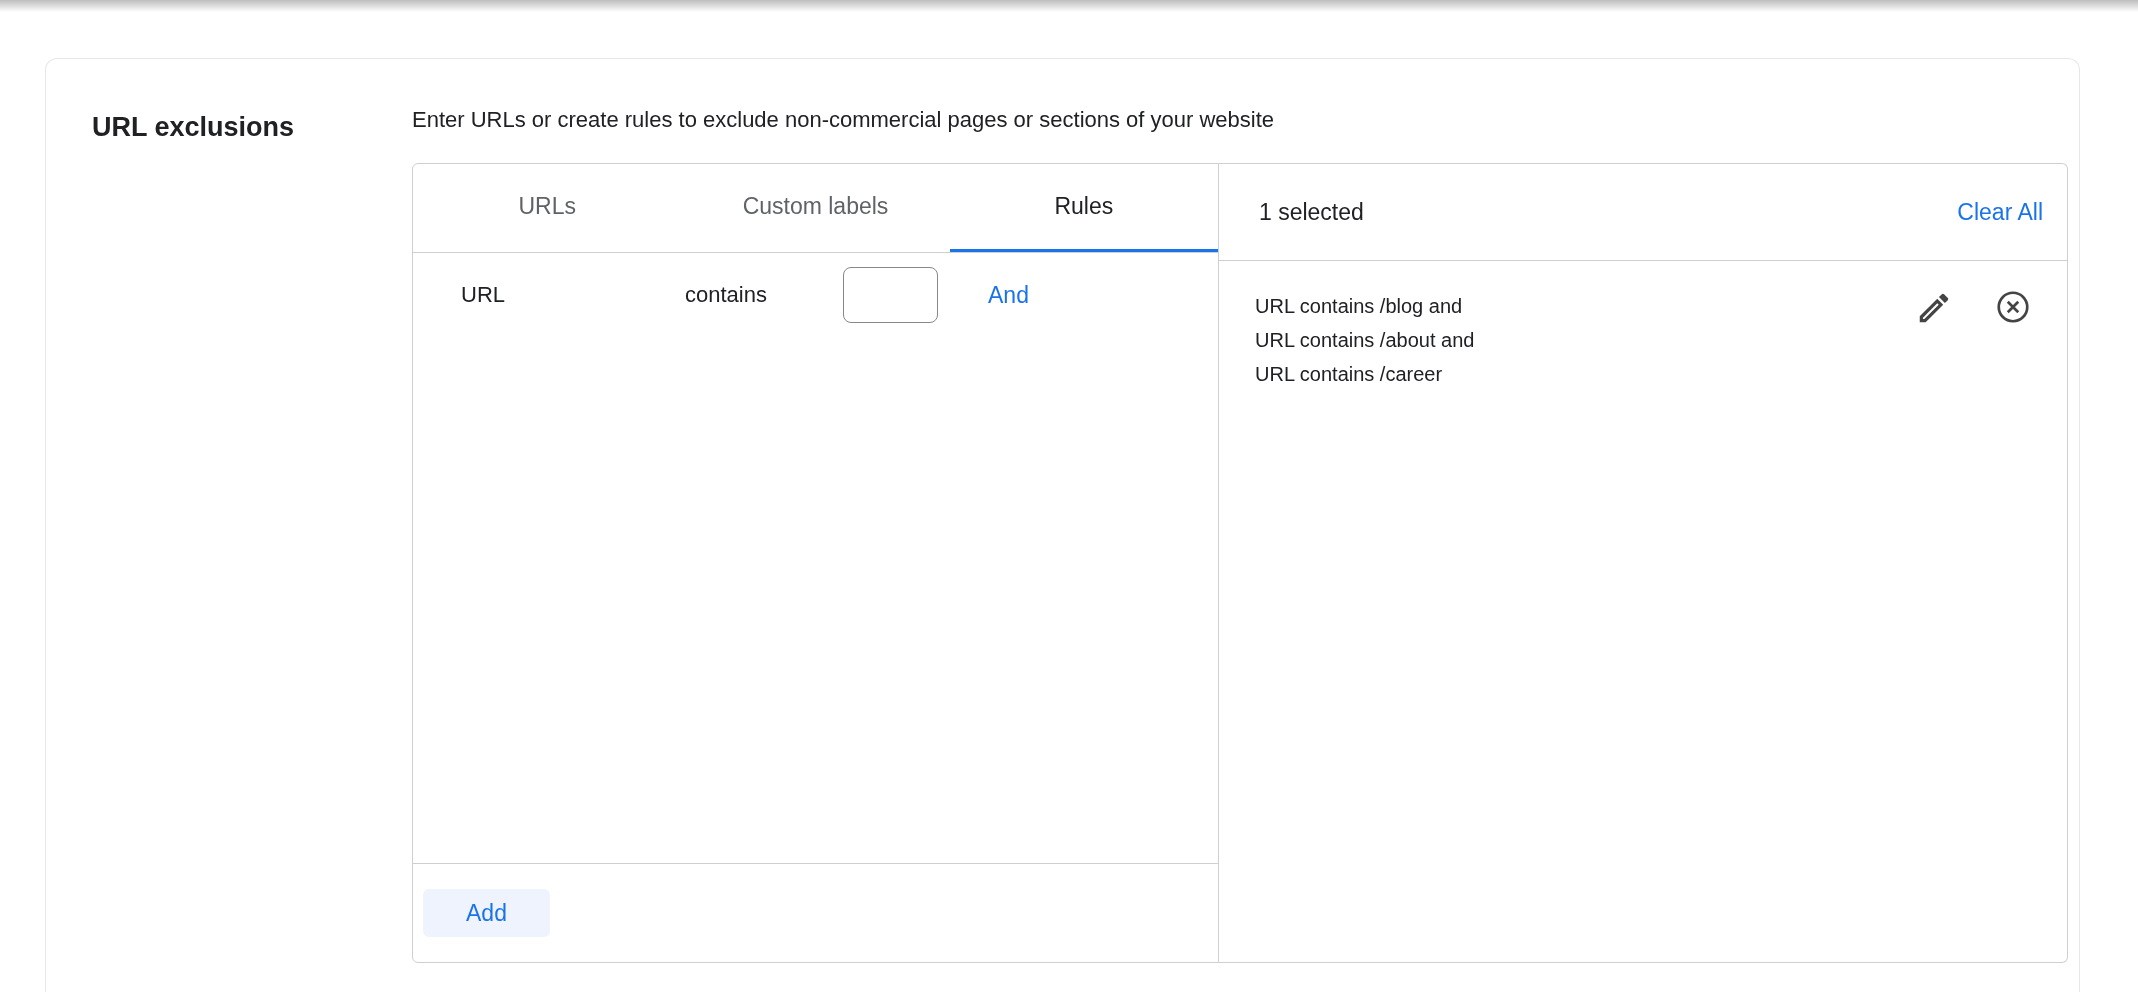 The height and width of the screenshot is (993, 2138). What do you see at coordinates (483, 295) in the screenshot?
I see `rule-field-label: URL` at bounding box center [483, 295].